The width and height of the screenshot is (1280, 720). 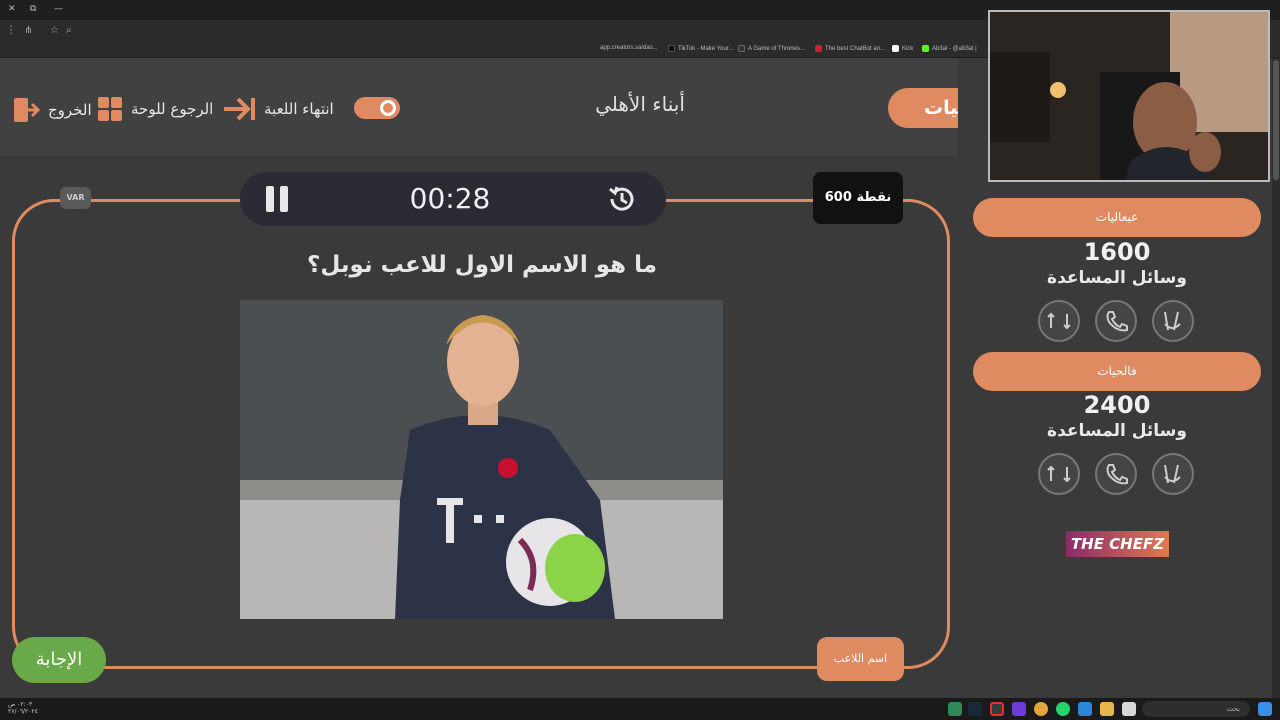 What do you see at coordinates (70, 110) in the screenshot?
I see `exit-label: الخروج` at bounding box center [70, 110].